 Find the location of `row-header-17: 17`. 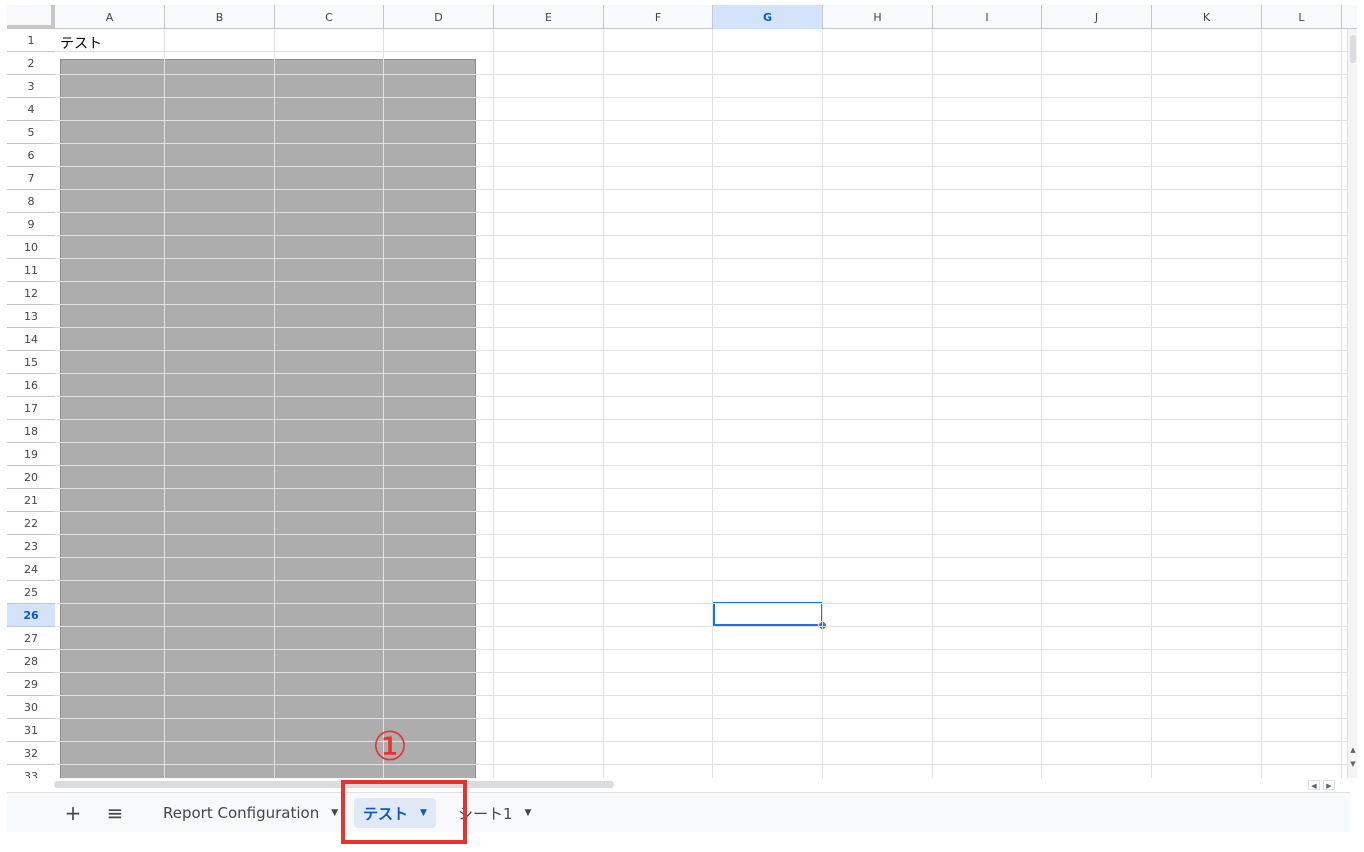

row-header-17: 17 is located at coordinates (31, 408).